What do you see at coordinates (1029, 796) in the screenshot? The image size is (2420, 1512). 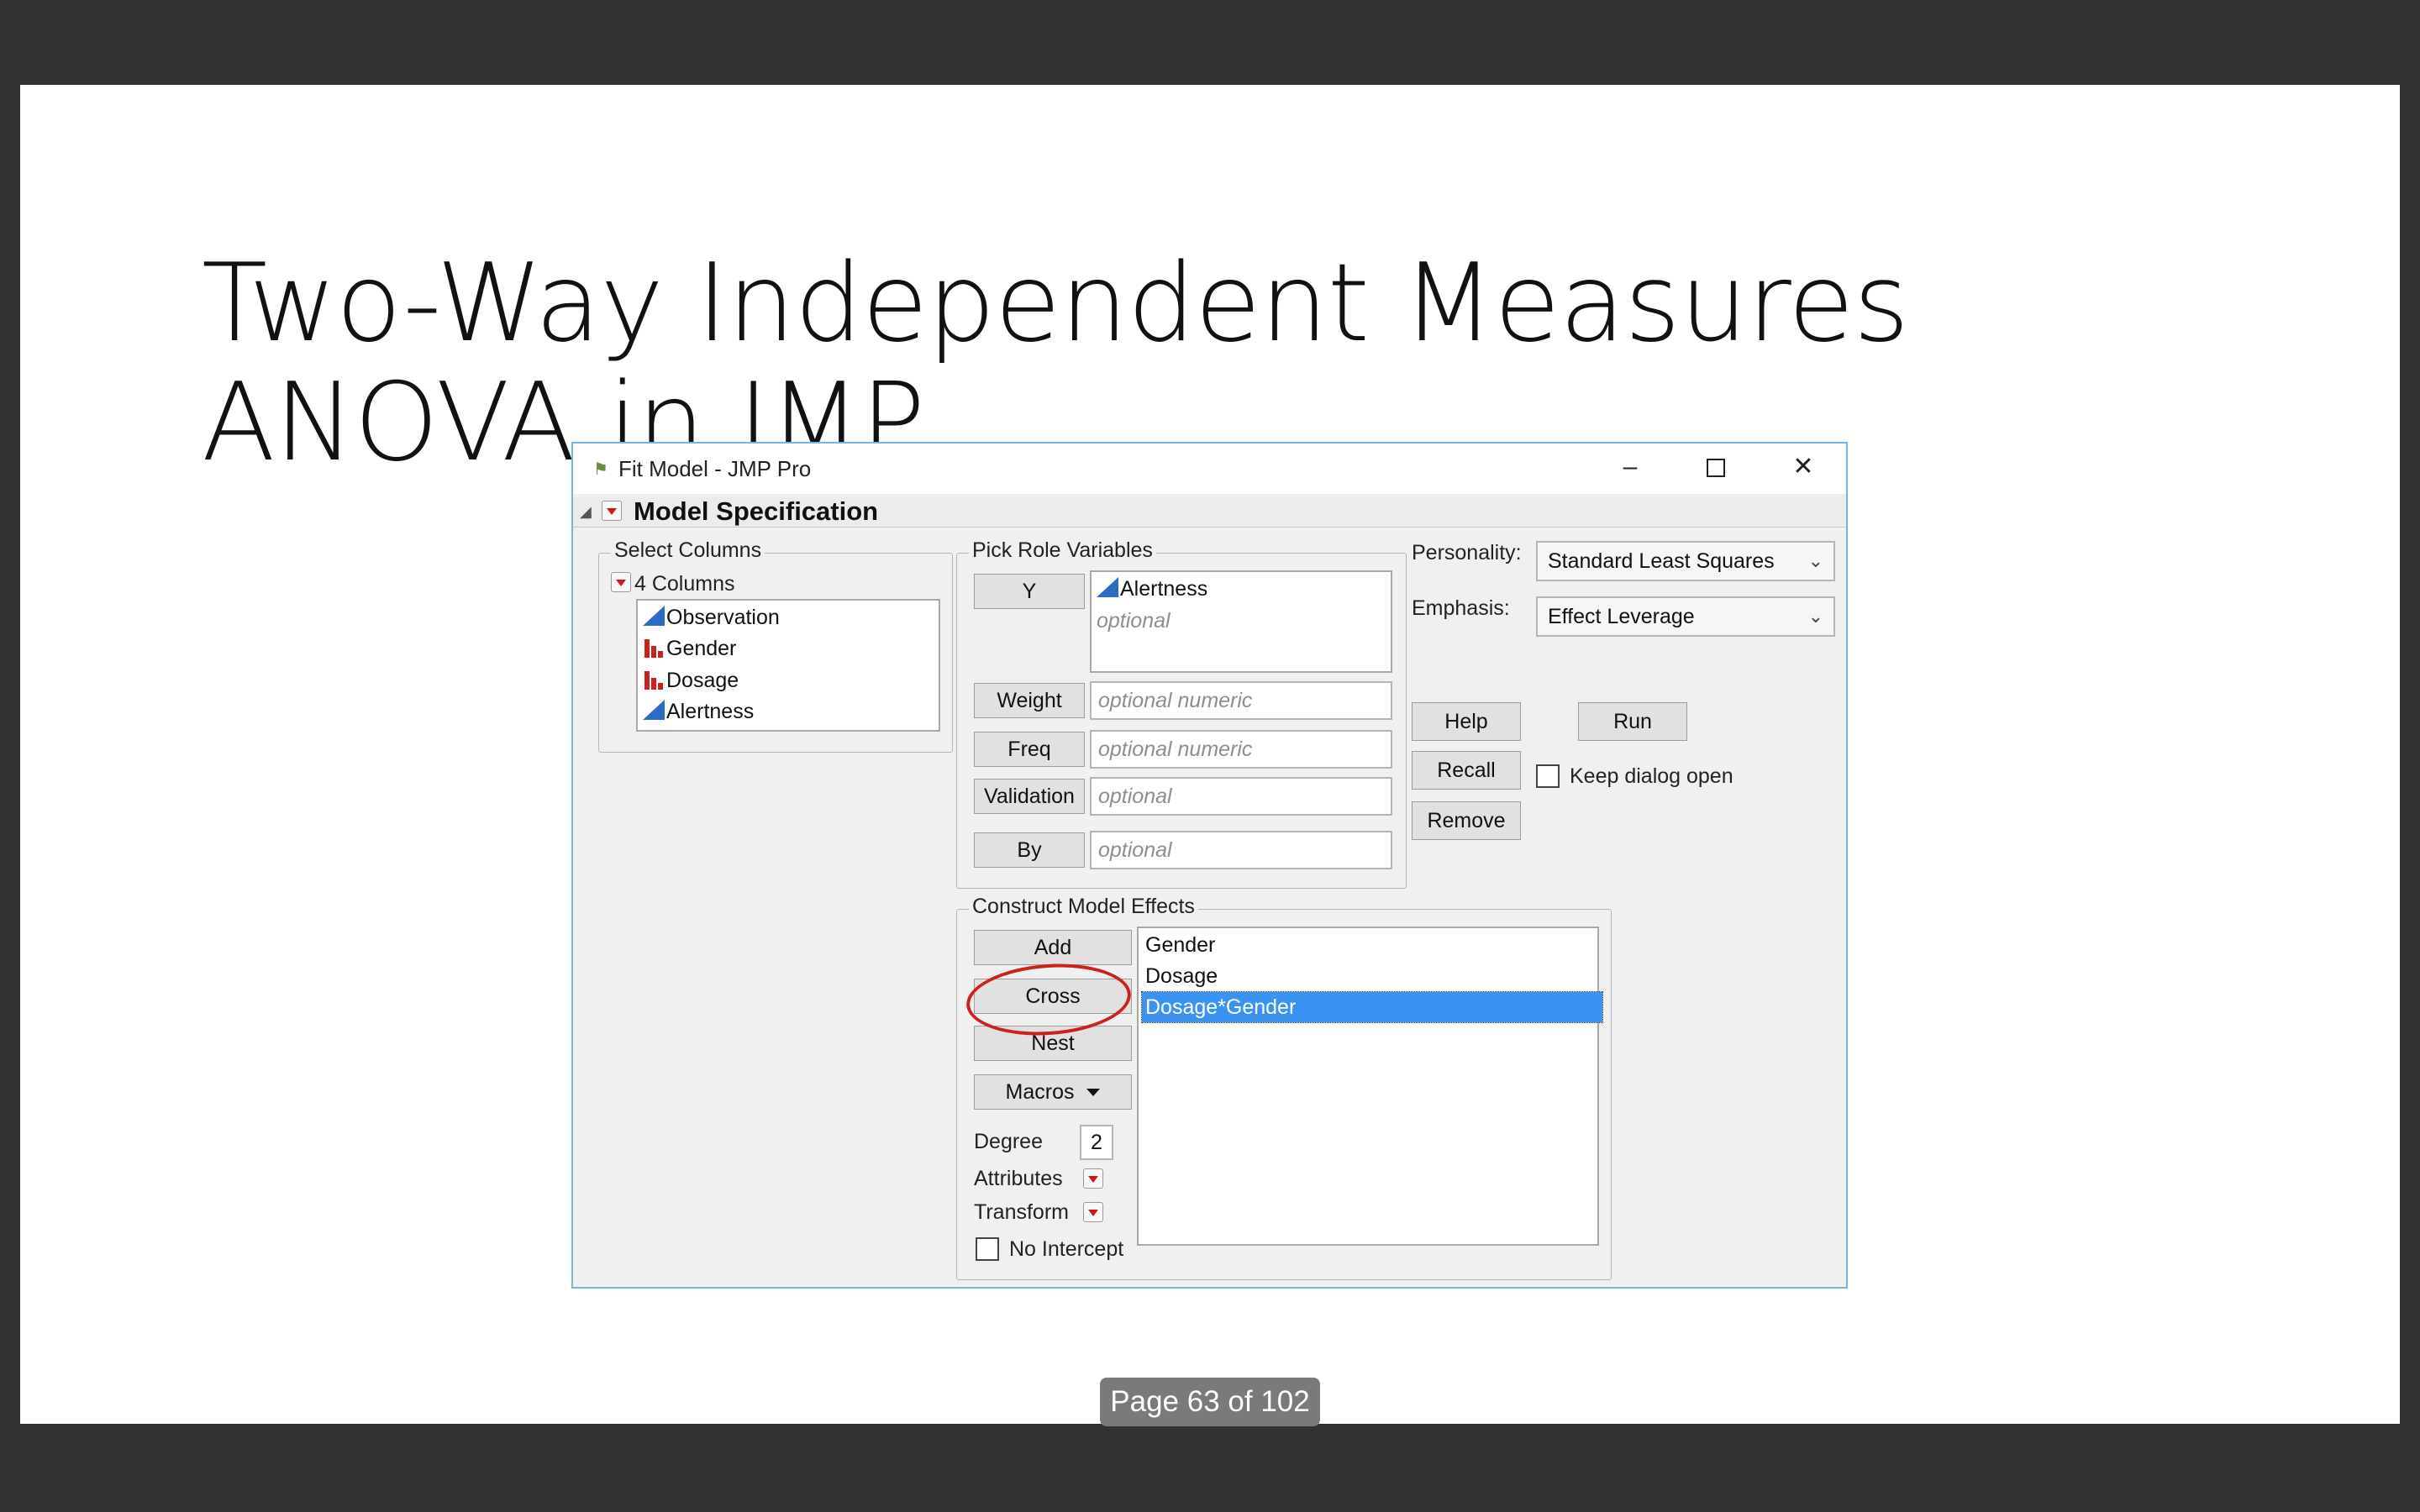 I see `validation-role-button: Validation` at bounding box center [1029, 796].